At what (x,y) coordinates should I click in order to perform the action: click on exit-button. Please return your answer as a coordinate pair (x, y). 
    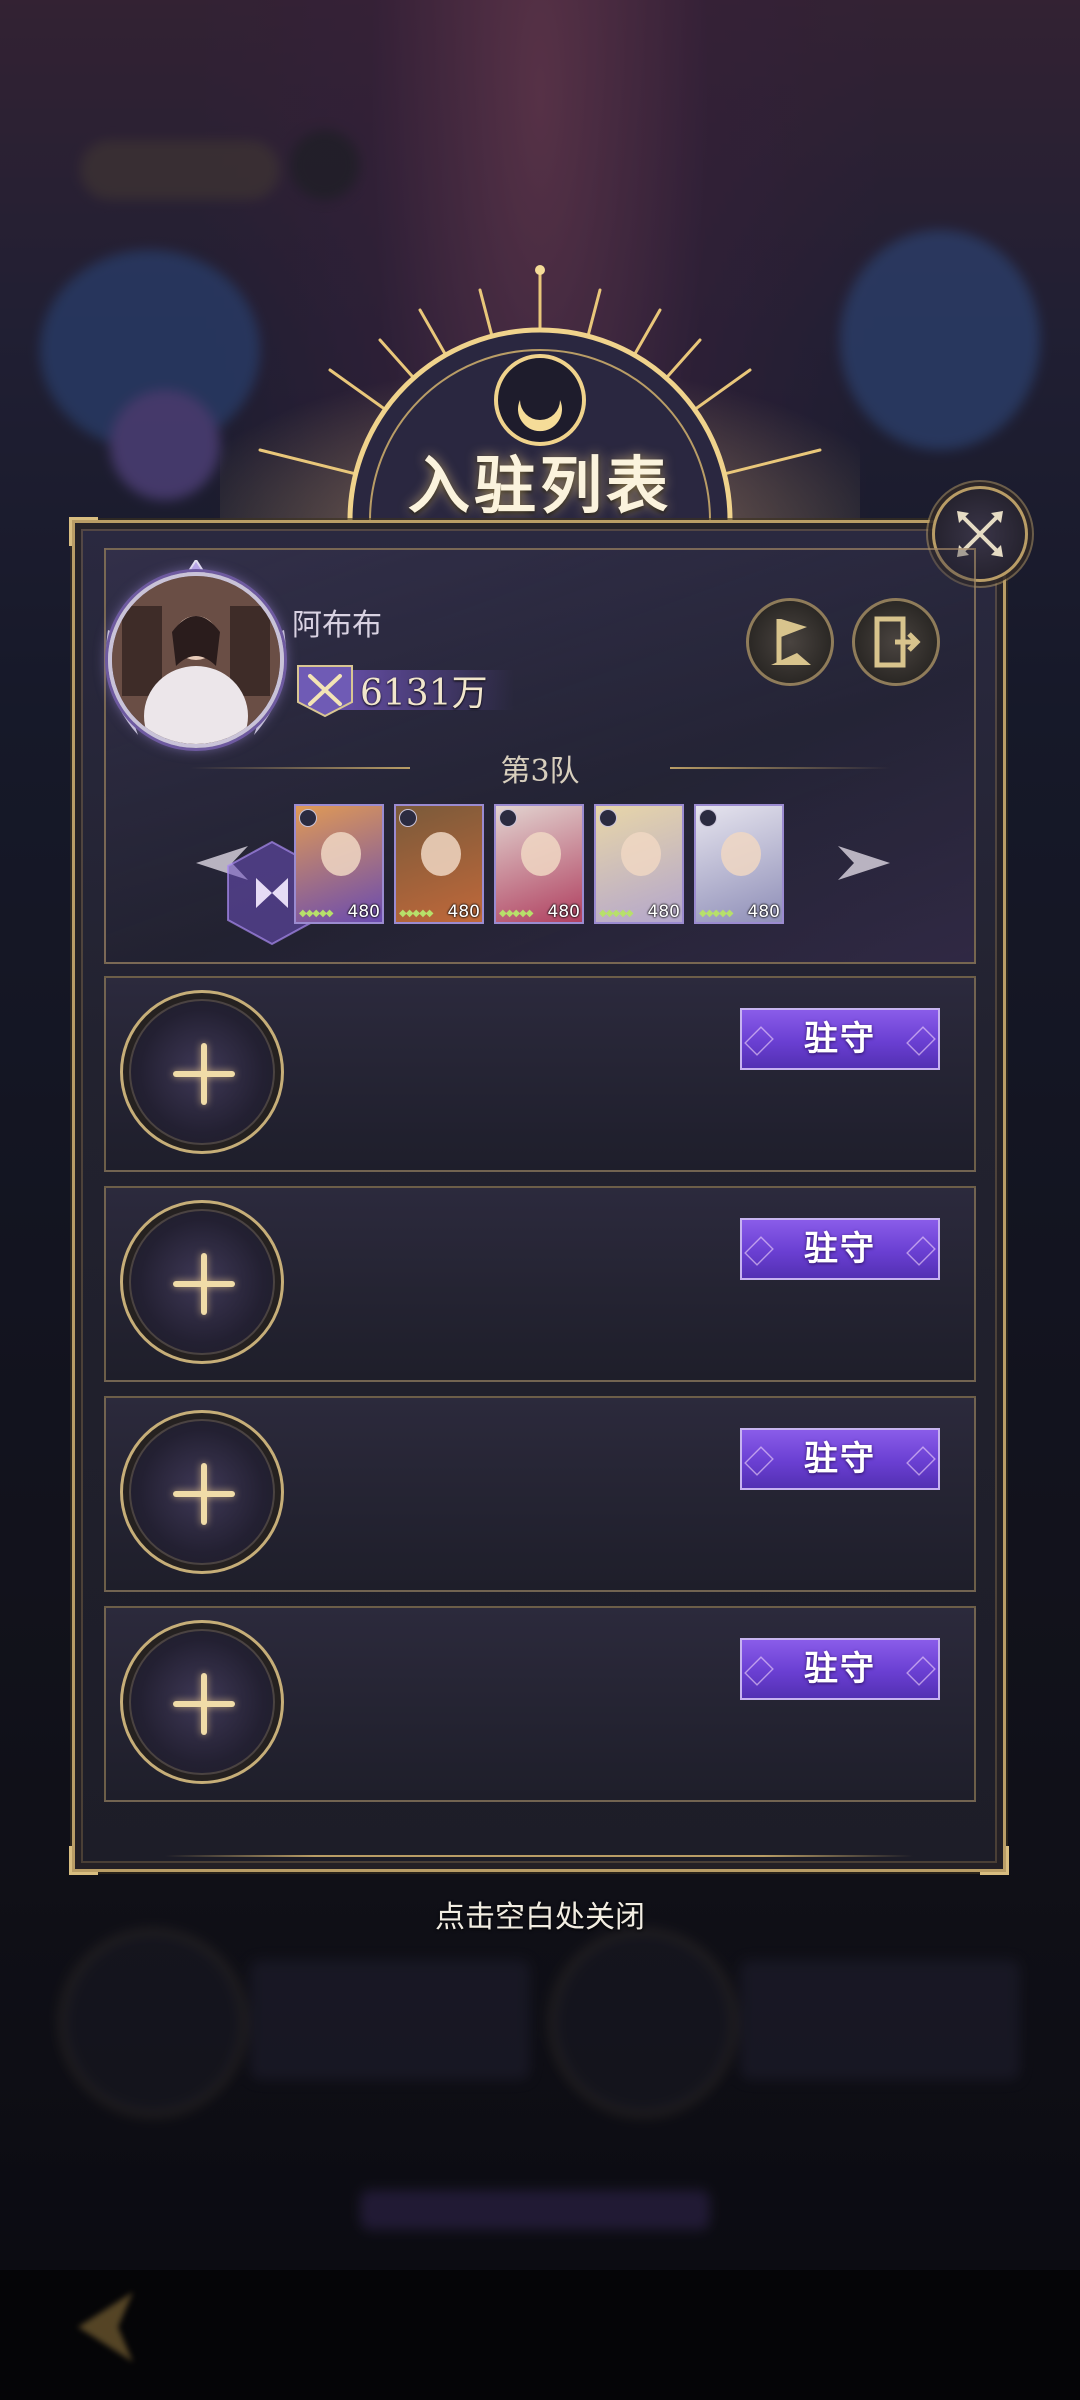
    Looking at the image, I should click on (896, 642).